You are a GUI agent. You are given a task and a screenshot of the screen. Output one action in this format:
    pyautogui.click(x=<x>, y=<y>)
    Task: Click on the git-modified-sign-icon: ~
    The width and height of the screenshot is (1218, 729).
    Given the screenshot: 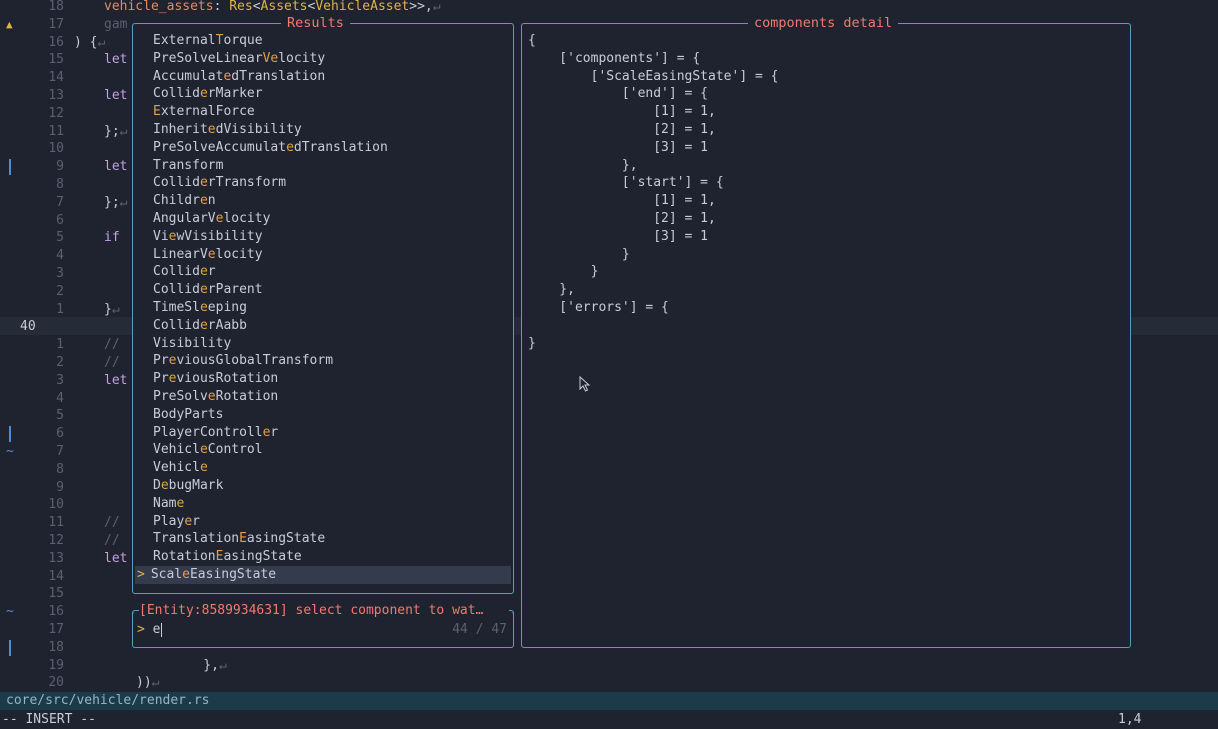 What is the action you would take?
    pyautogui.click(x=10, y=612)
    